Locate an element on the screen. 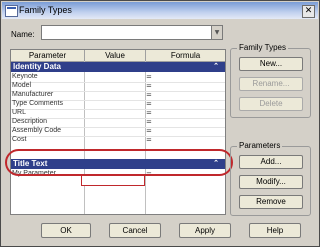 The width and height of the screenshot is (320, 247). family-types-group: Family Types New... Rename... Delete is located at coordinates (270, 80).